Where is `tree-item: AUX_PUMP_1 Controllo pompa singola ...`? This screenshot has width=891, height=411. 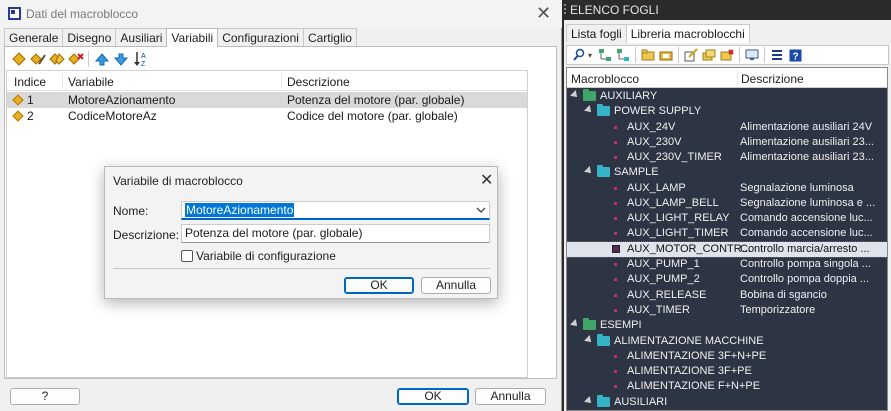
tree-item: AUX_PUMP_1 Controllo pompa singola ... is located at coordinates (727, 264).